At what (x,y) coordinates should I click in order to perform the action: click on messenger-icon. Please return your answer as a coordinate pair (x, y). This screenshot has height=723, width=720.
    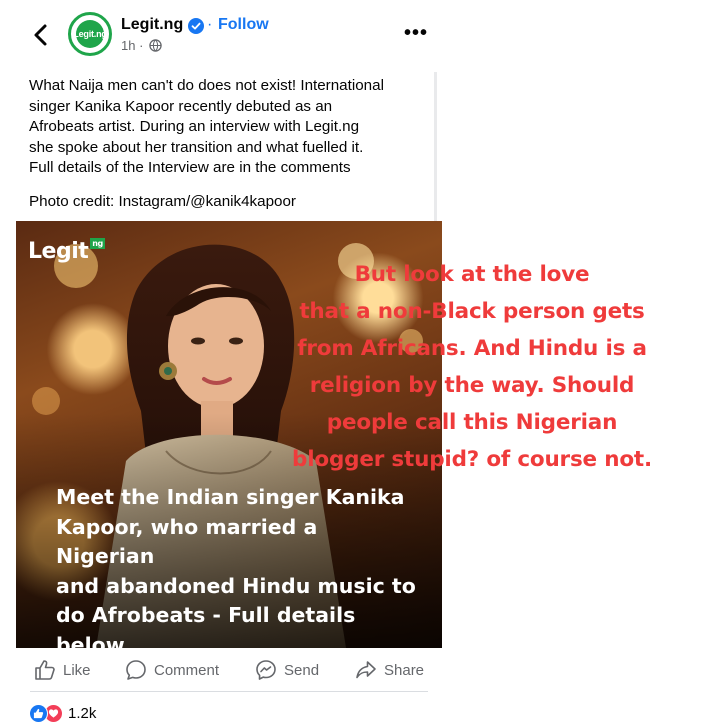
    Looking at the image, I should click on (266, 670).